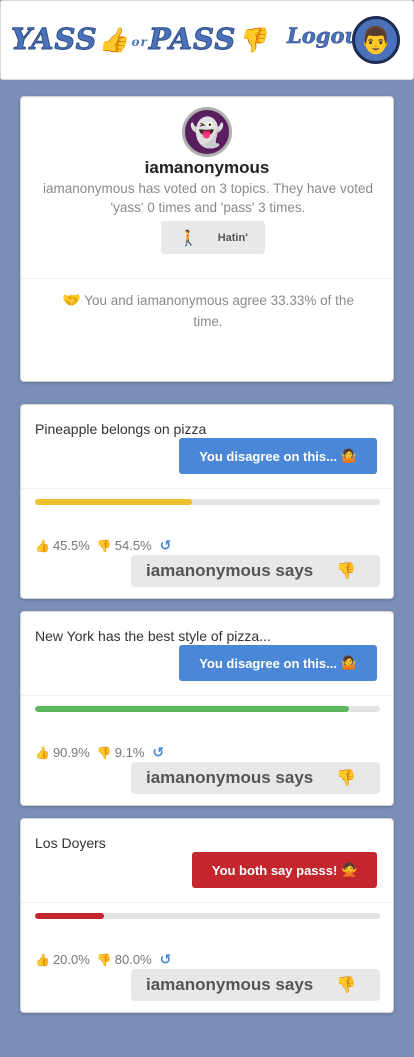 The height and width of the screenshot is (1057, 414). What do you see at coordinates (54, 39) in the screenshot?
I see `logo-yass: YASS` at bounding box center [54, 39].